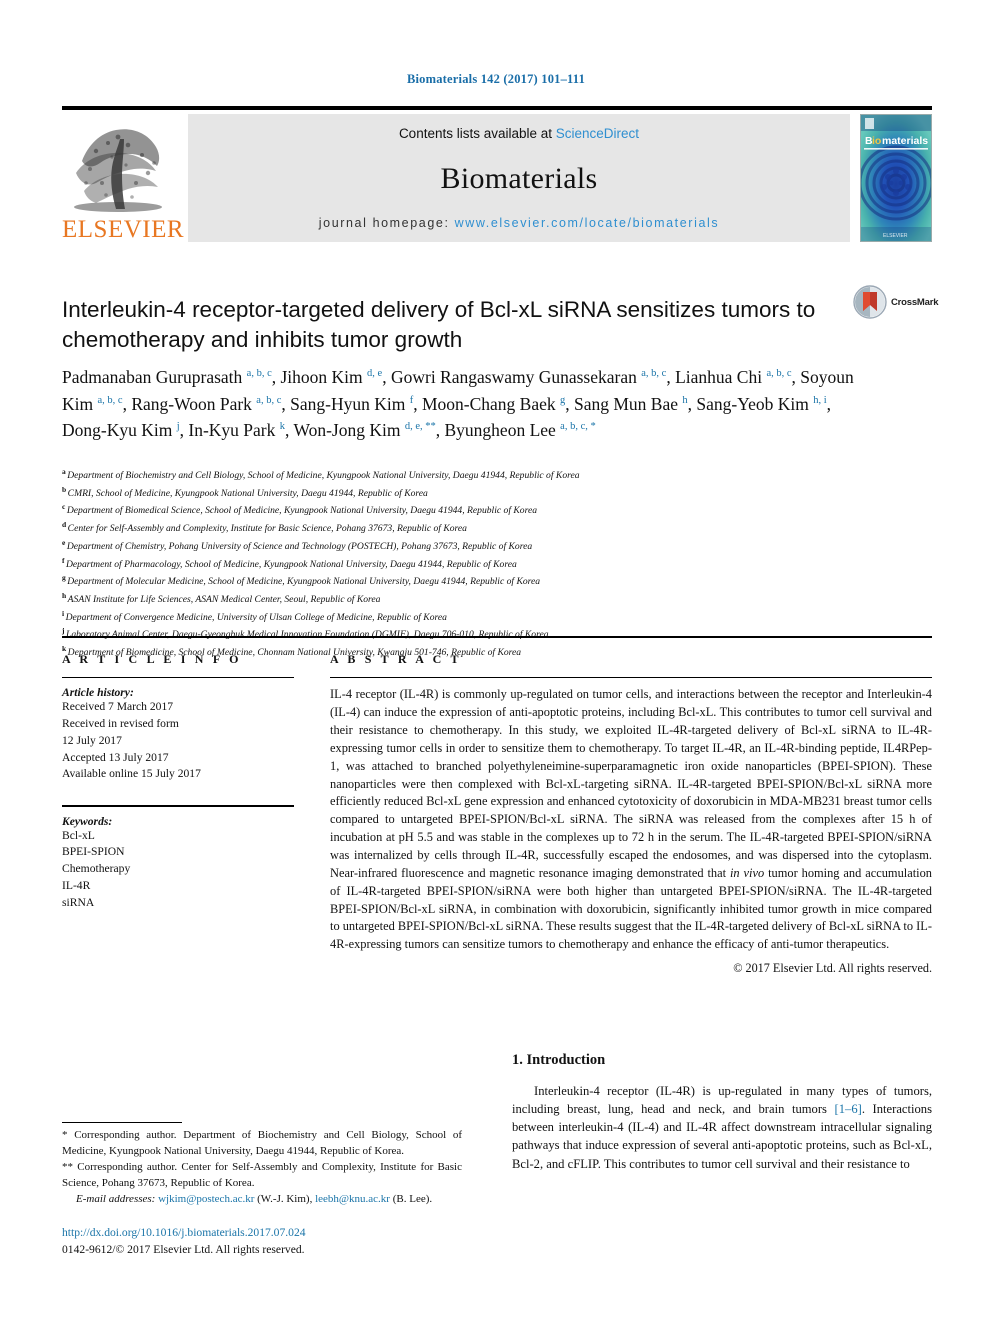 The height and width of the screenshot is (1323, 992). What do you see at coordinates (118, 169) in the screenshot?
I see `elsevier-tree-icon` at bounding box center [118, 169].